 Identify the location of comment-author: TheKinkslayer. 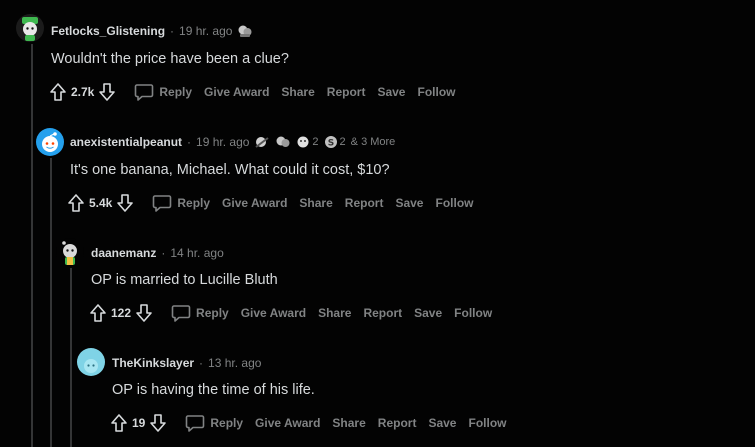
(153, 363).